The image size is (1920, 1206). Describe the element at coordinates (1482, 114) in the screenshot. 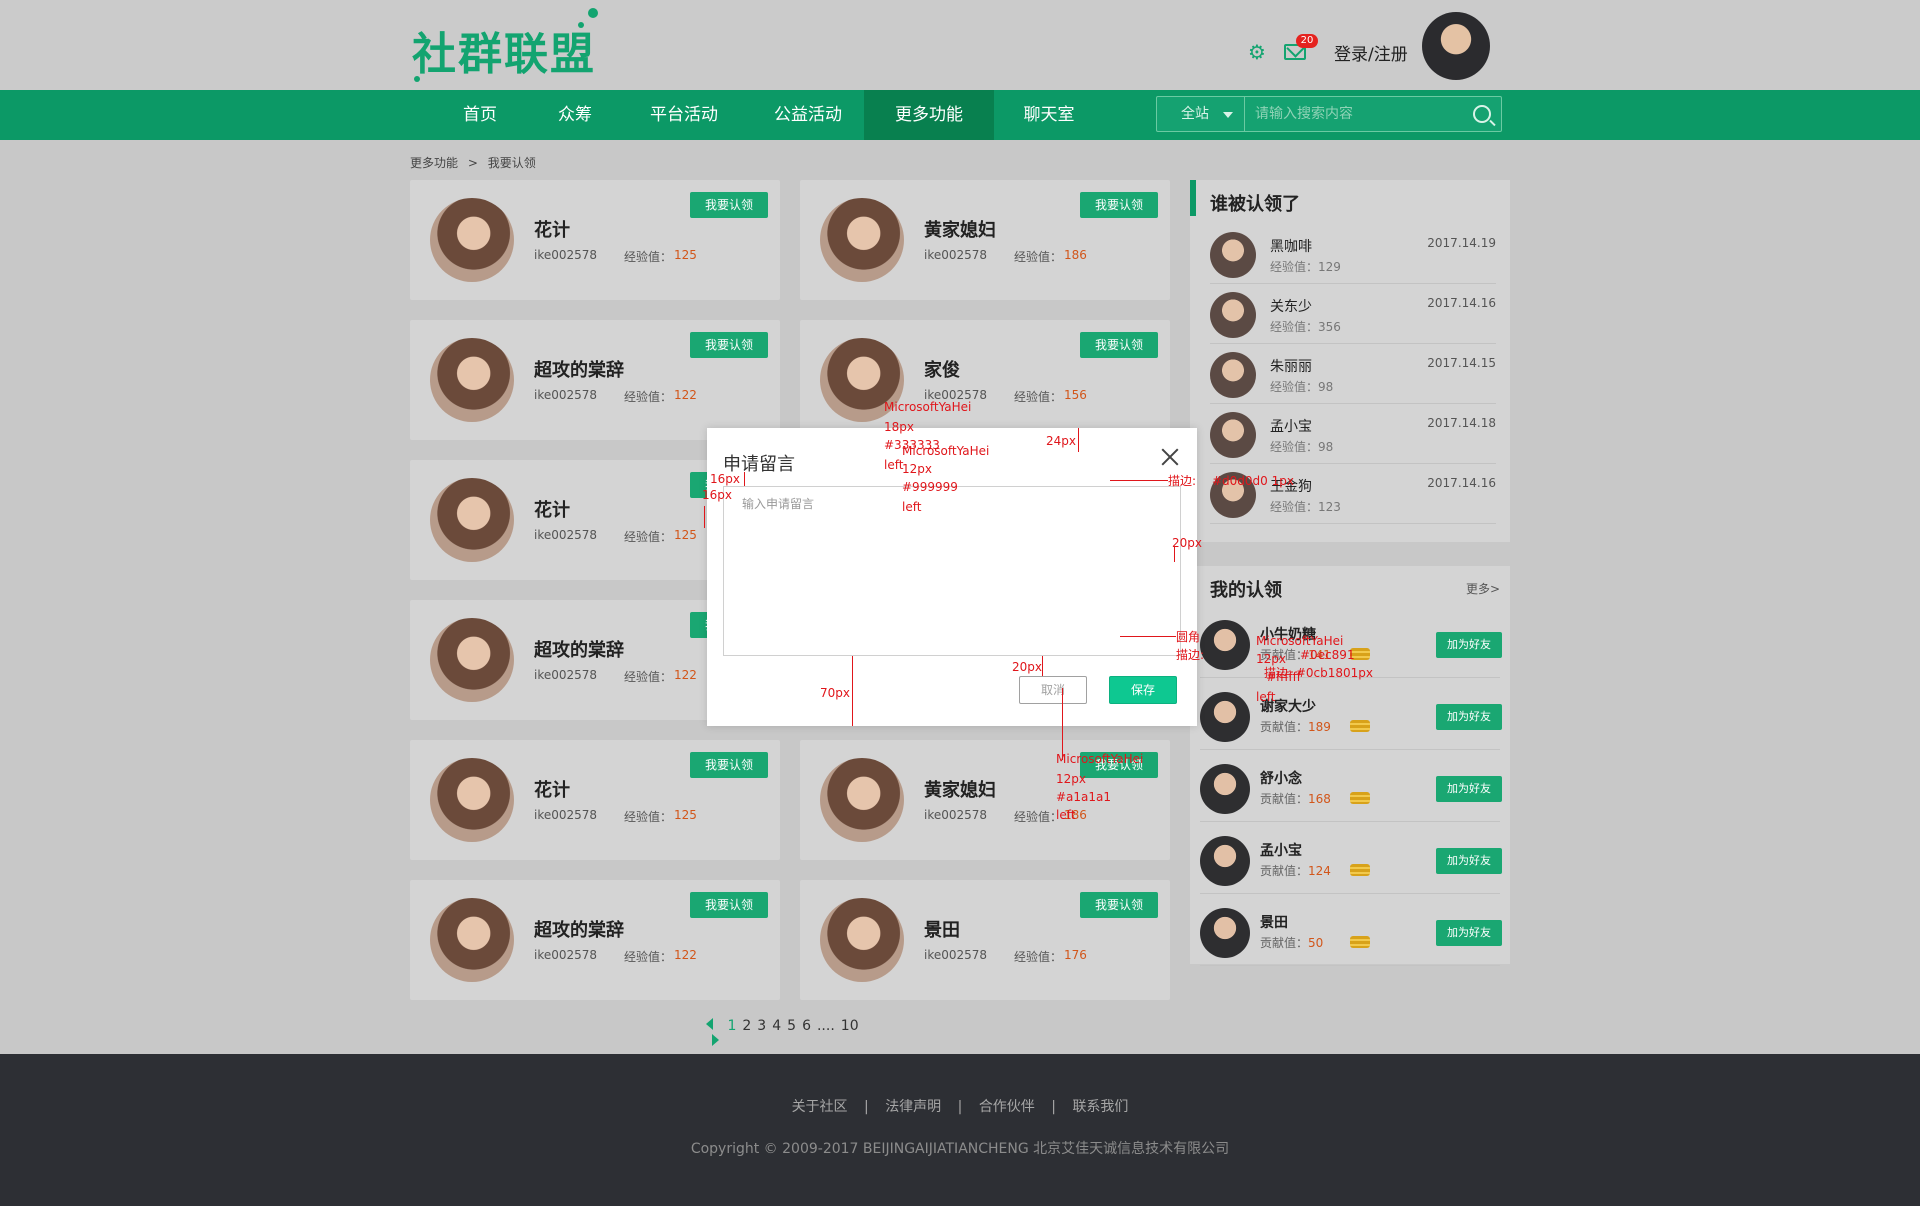

I see `search-icon` at that location.